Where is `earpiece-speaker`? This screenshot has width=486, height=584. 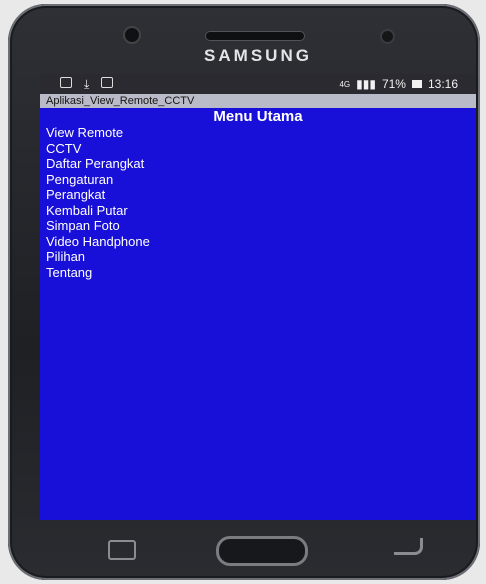
earpiece-speaker is located at coordinates (255, 36).